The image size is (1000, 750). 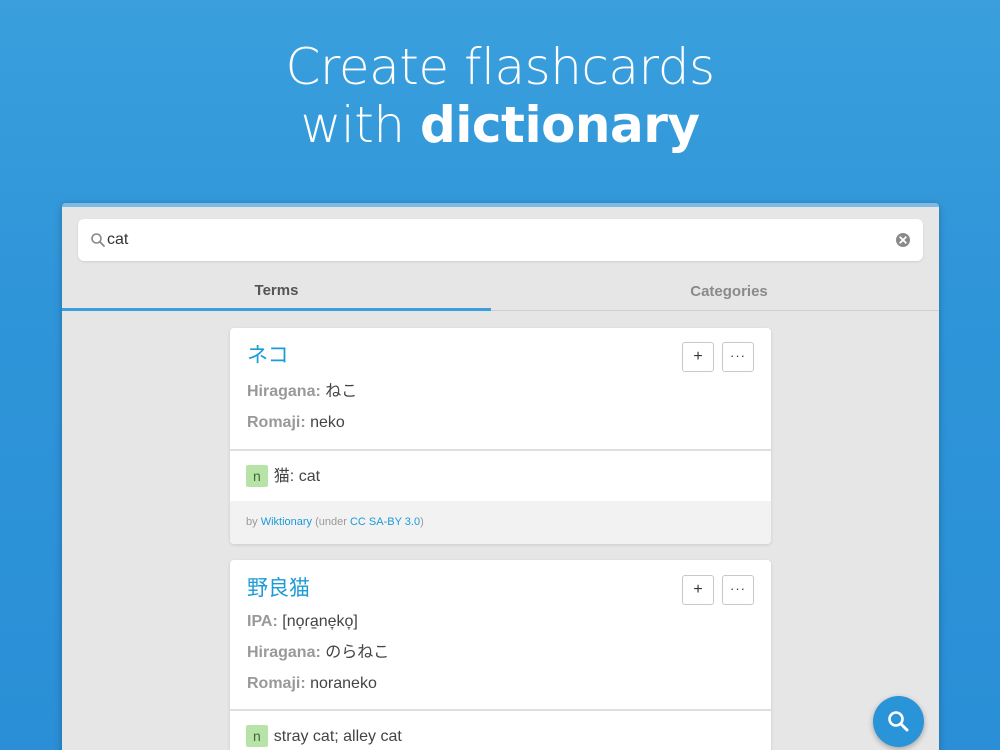 I want to click on window-top-border, so click(x=500, y=205).